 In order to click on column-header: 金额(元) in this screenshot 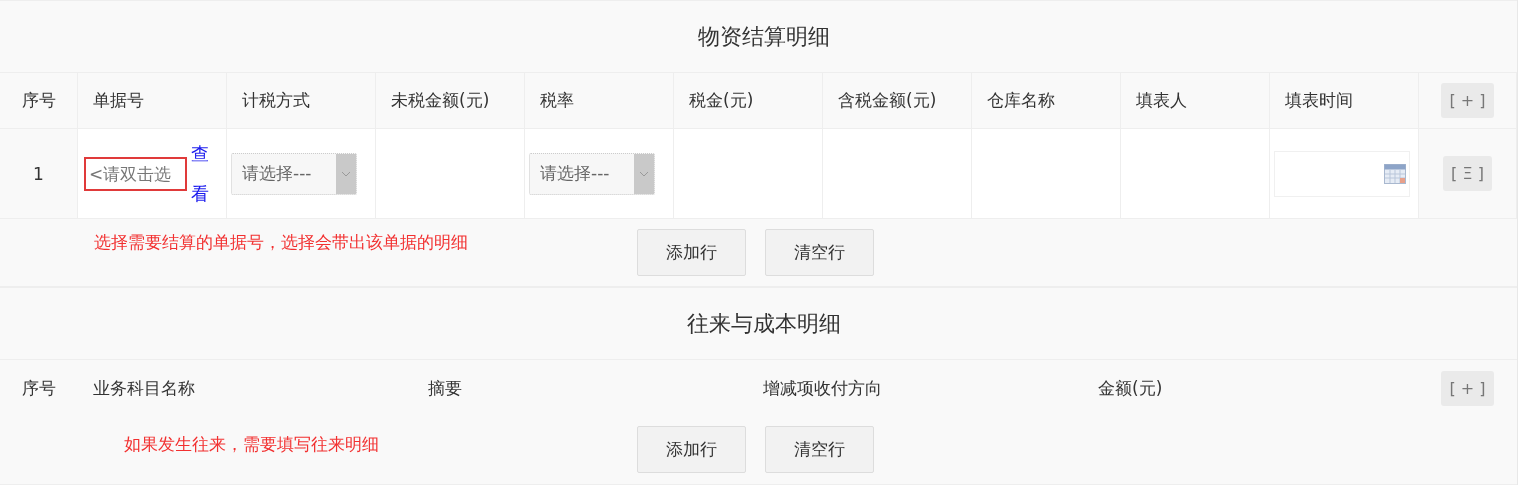, I will do `click(1130, 388)`.